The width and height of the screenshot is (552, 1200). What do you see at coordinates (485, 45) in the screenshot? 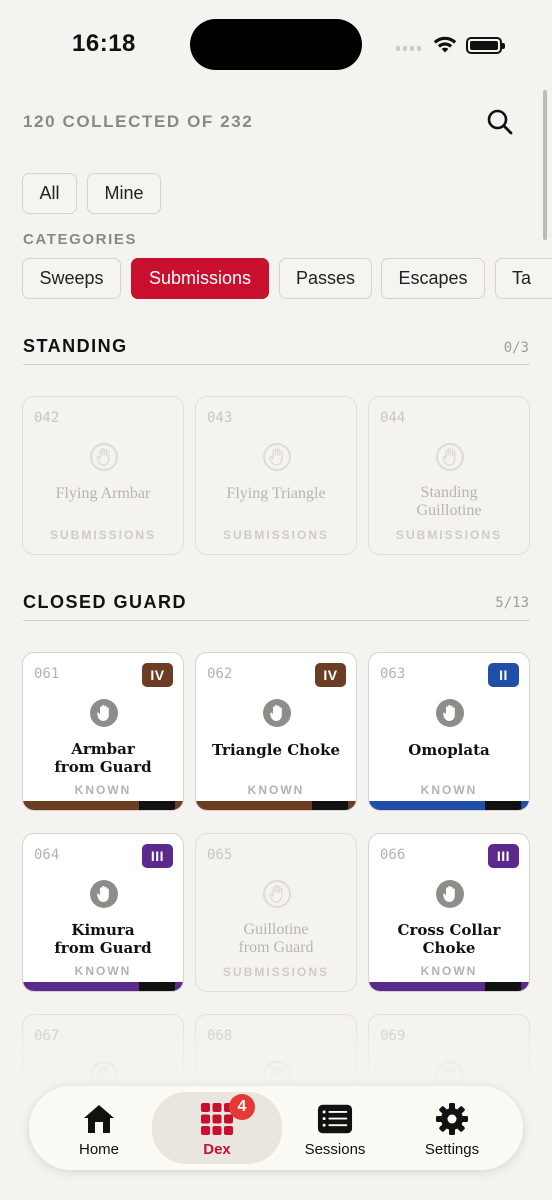
I see `battery-icon` at bounding box center [485, 45].